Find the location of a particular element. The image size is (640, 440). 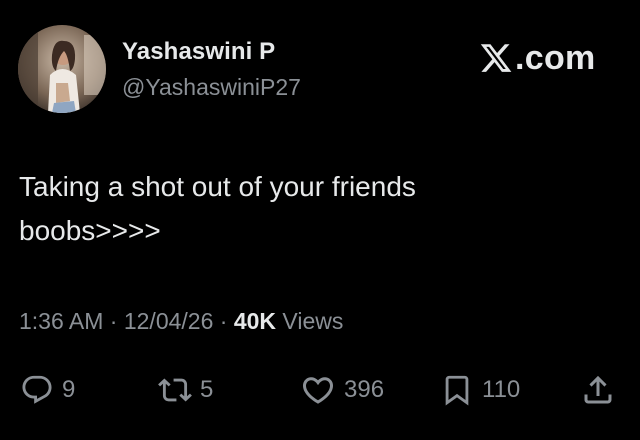

display-name: Yashaswini P is located at coordinates (198, 52).